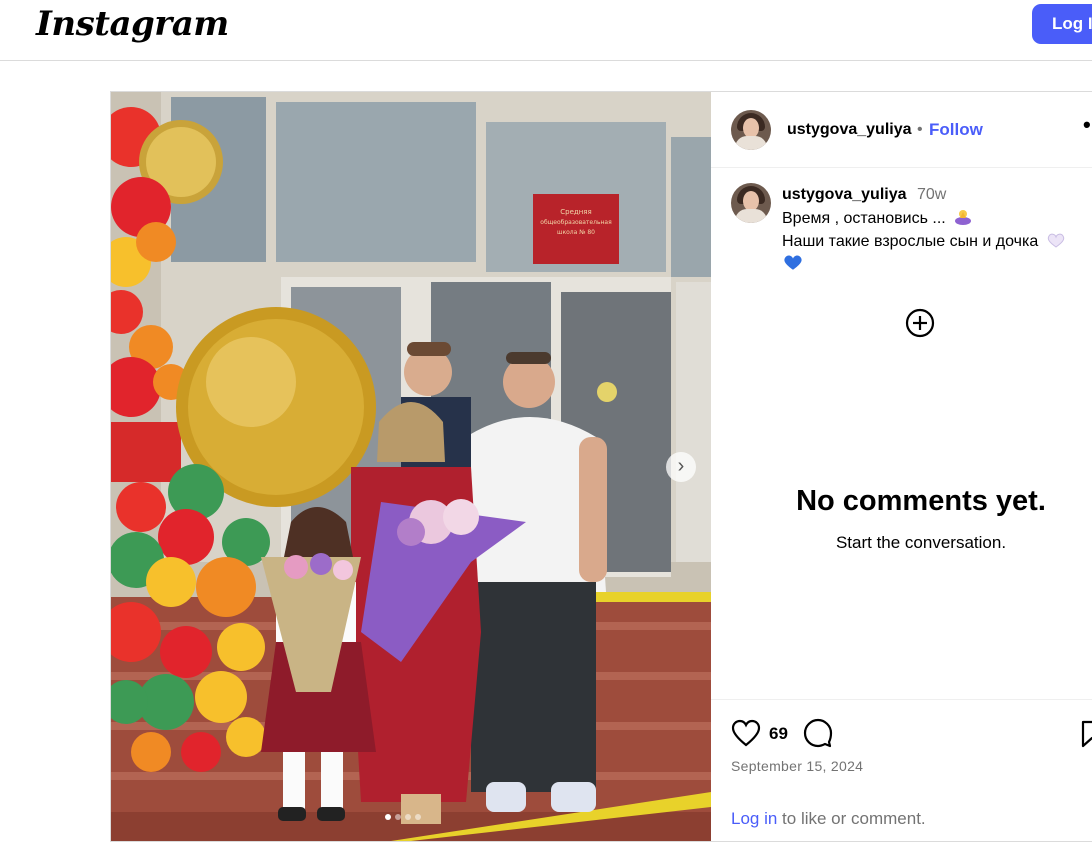 The height and width of the screenshot is (852, 1092). I want to click on follow-button: Follow, so click(956, 130).